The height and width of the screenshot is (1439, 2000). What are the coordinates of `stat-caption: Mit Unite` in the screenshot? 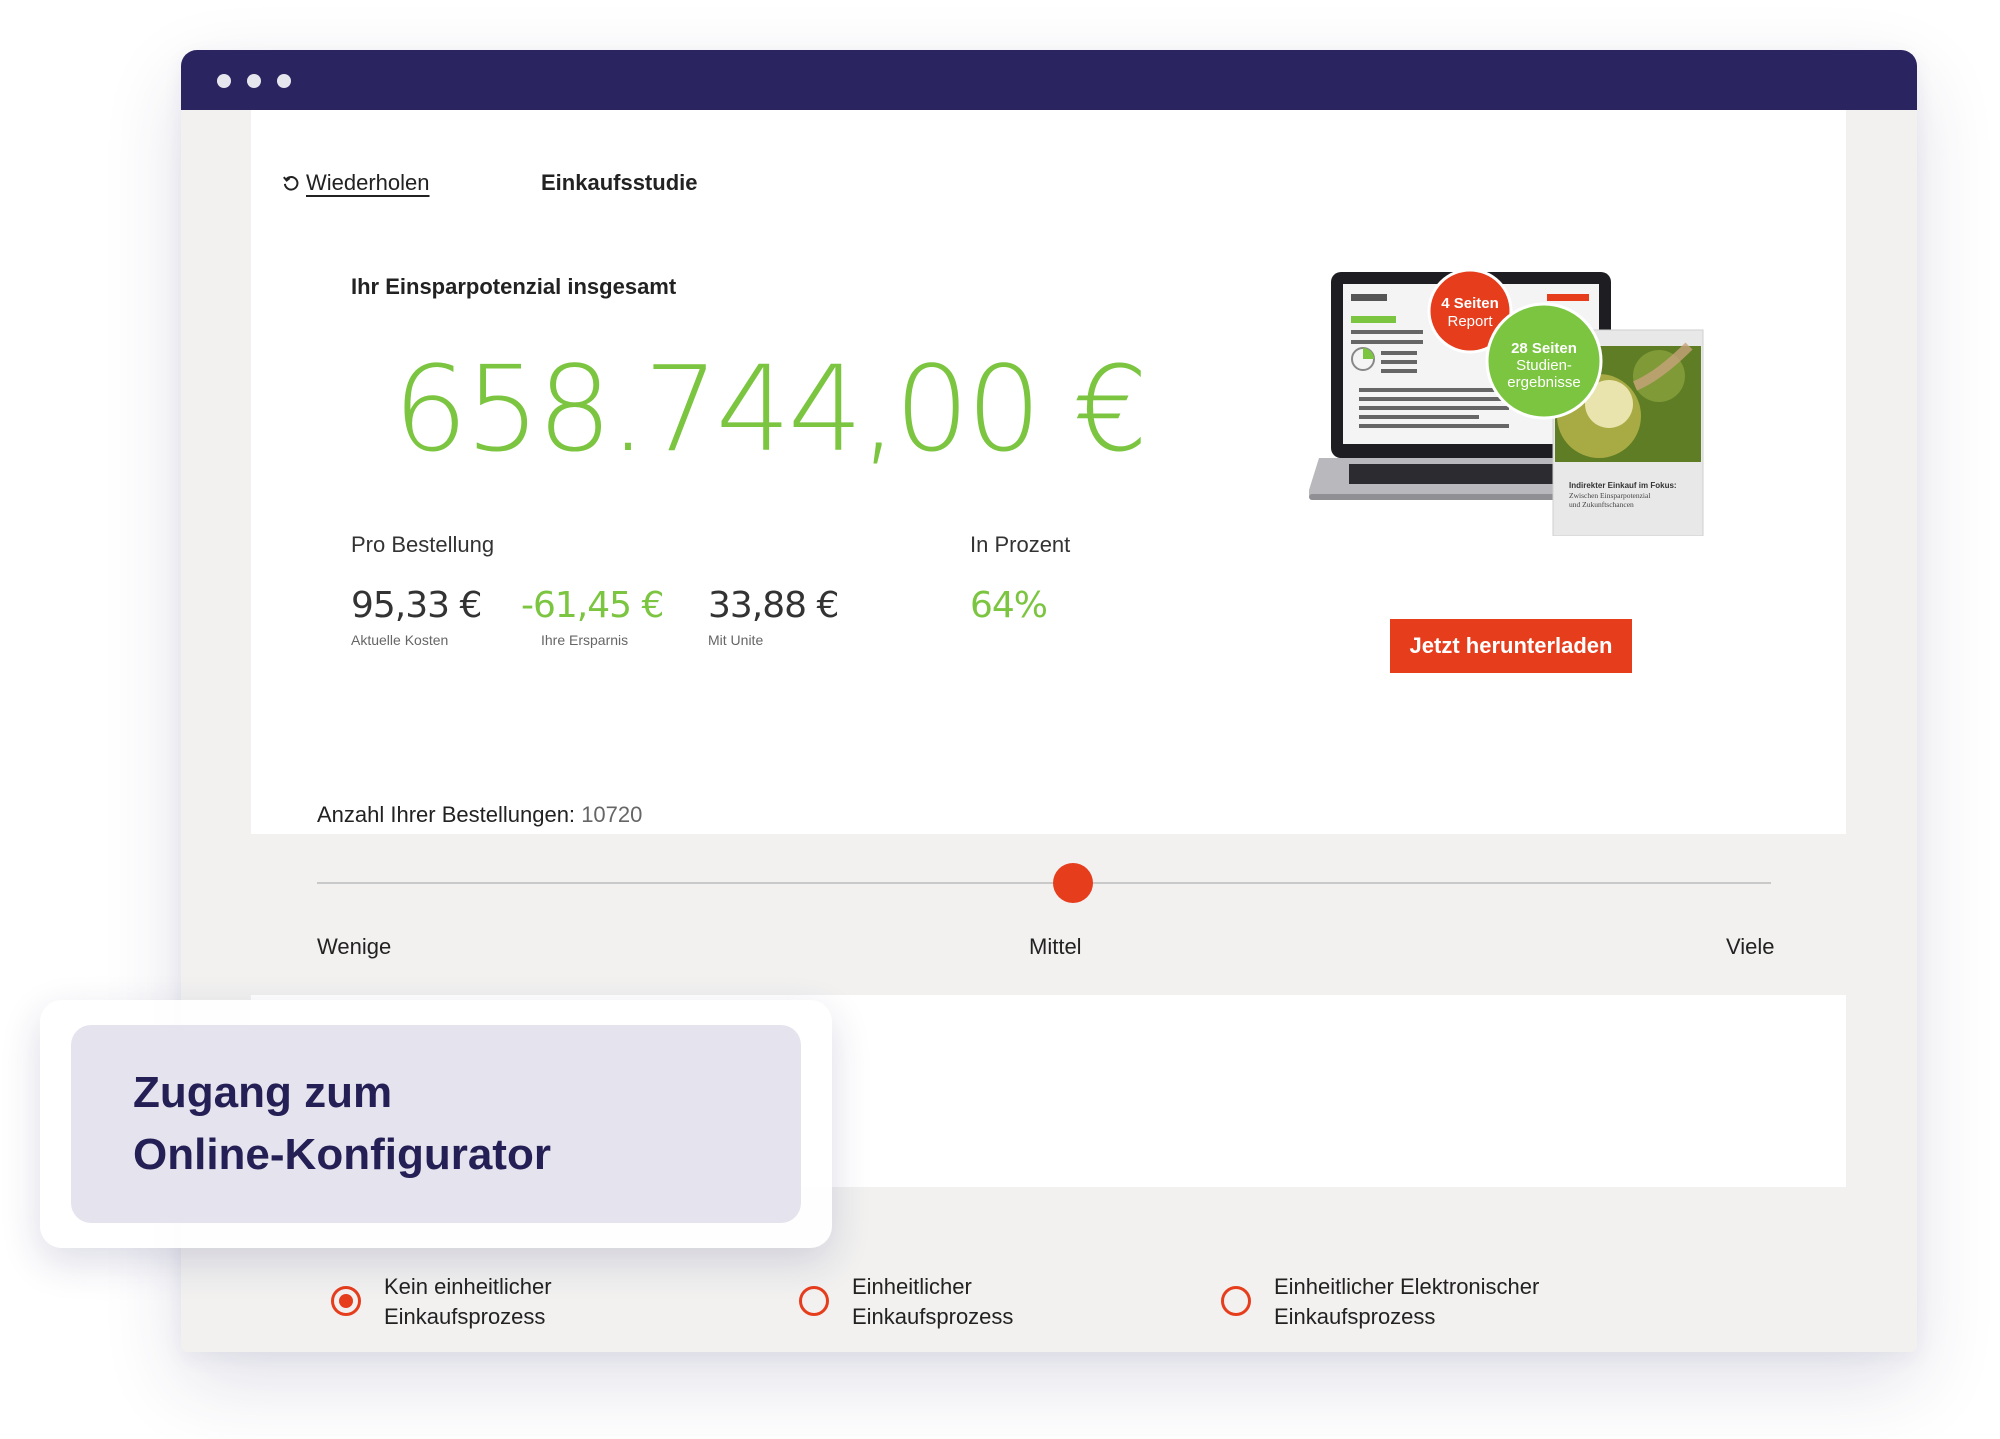 It's located at (736, 640).